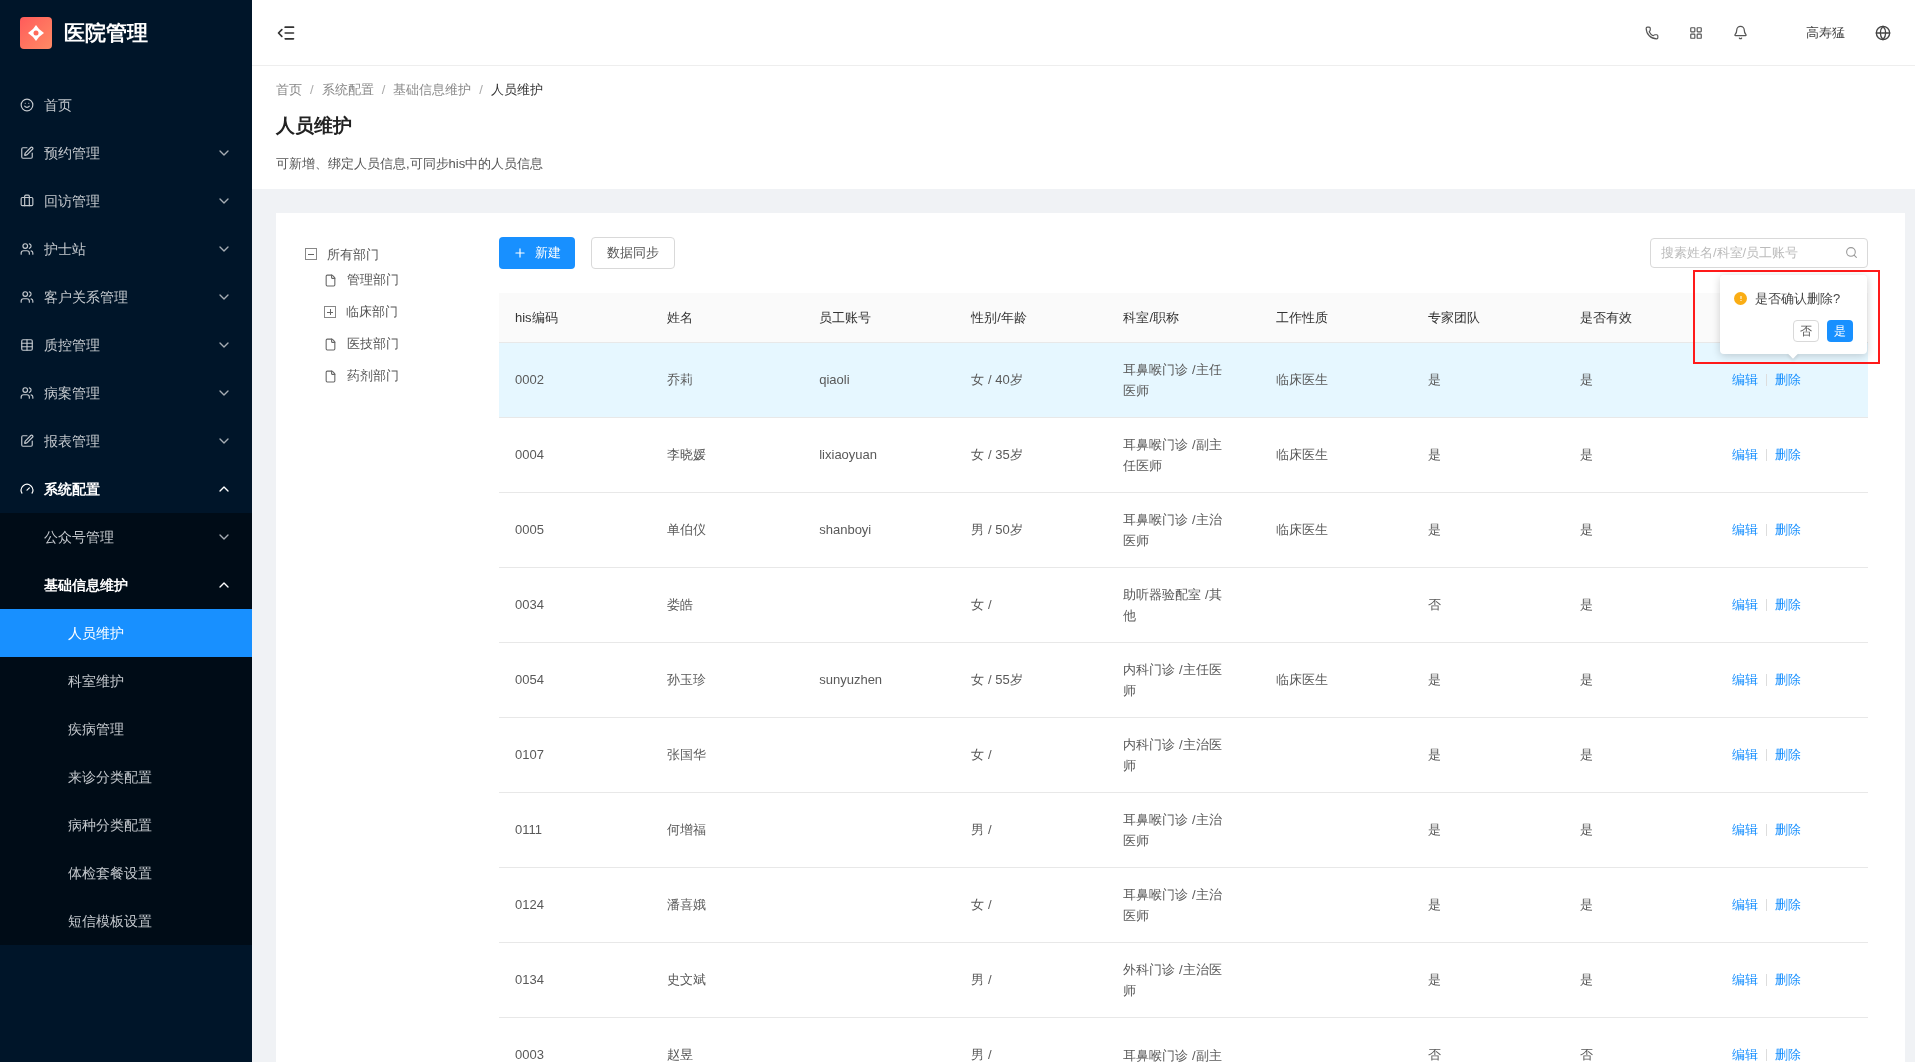 This screenshot has width=1915, height=1062. Describe the element at coordinates (126, 345) in the screenshot. I see `menu-item: 质控管理` at that location.